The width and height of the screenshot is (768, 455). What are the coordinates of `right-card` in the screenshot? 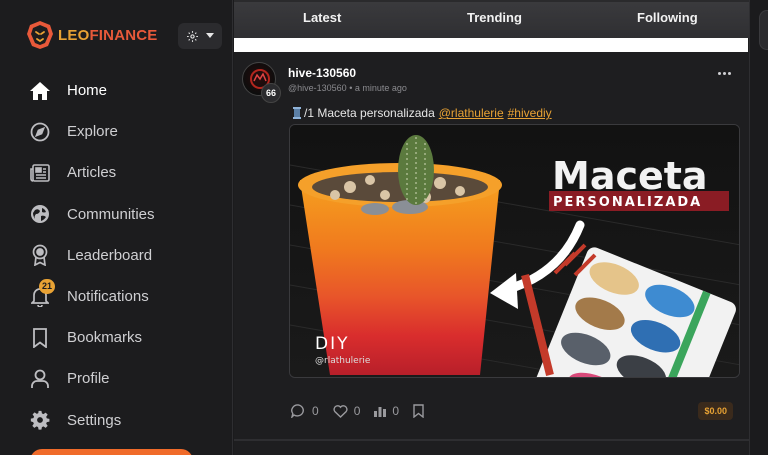 It's located at (763, 30).